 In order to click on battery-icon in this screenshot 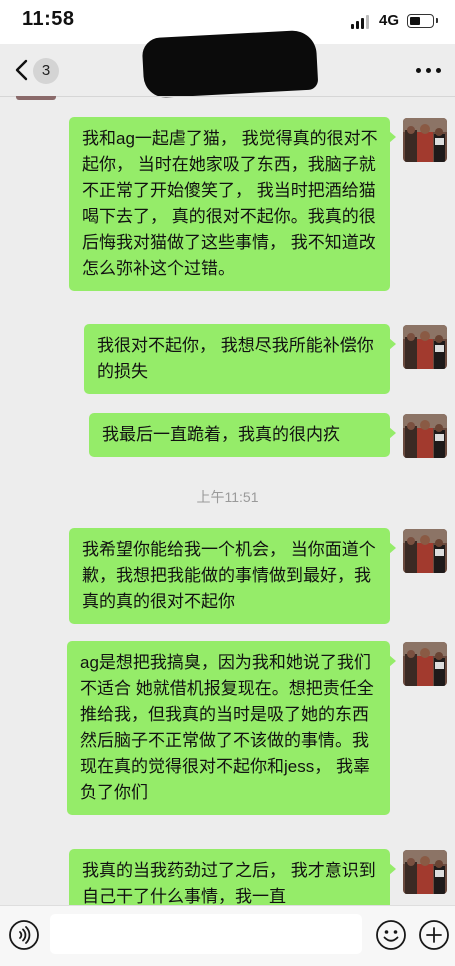, I will do `click(422, 21)`.